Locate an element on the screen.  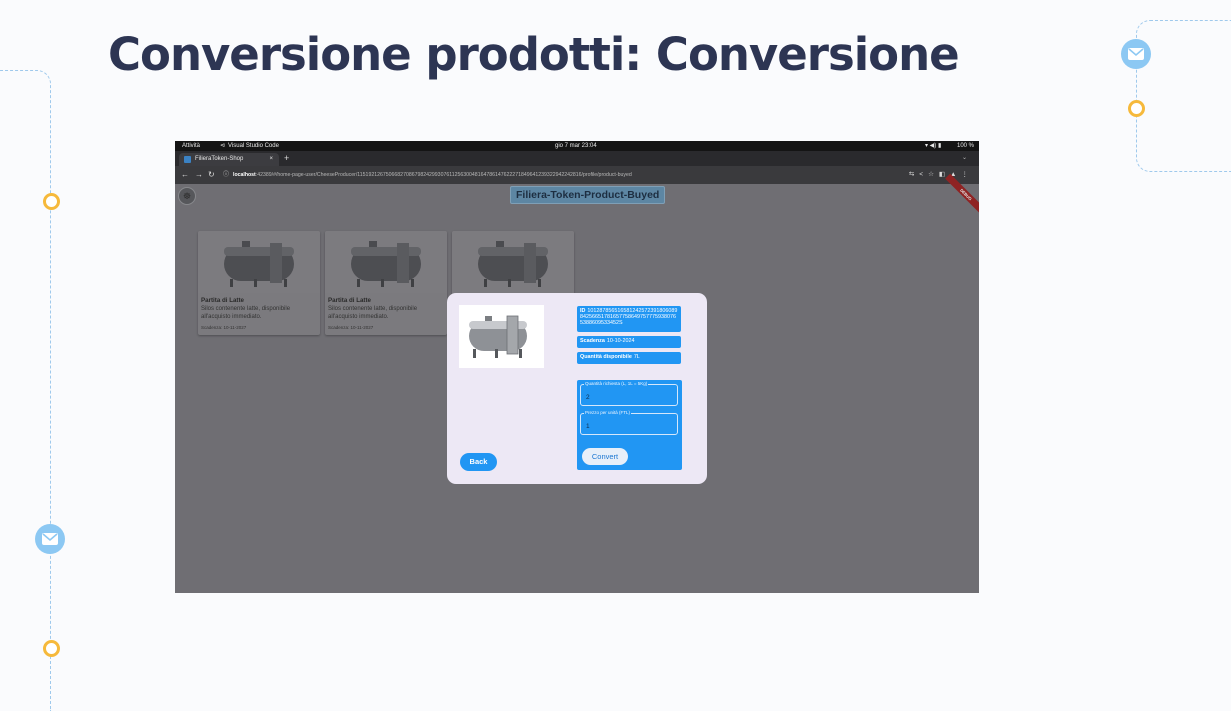
tab-title: FilieraToken-Shop is located at coordinates (219, 159).